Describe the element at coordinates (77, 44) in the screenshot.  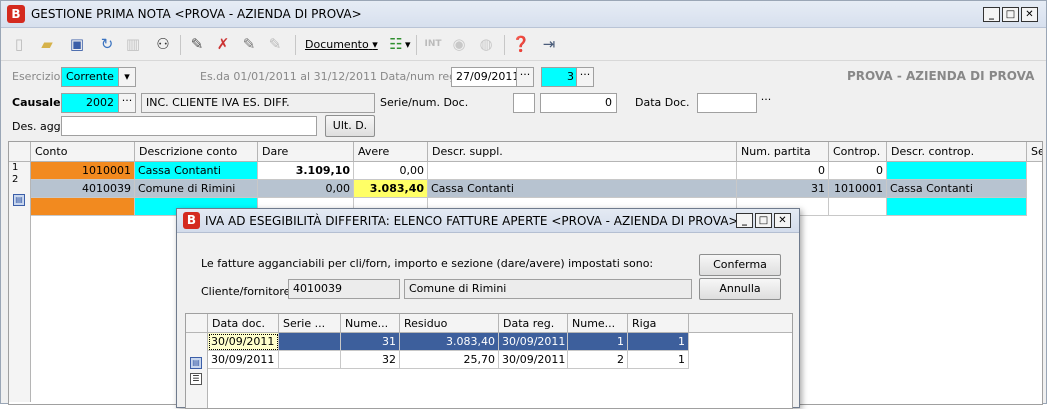
I see `save-icon: ▣` at that location.